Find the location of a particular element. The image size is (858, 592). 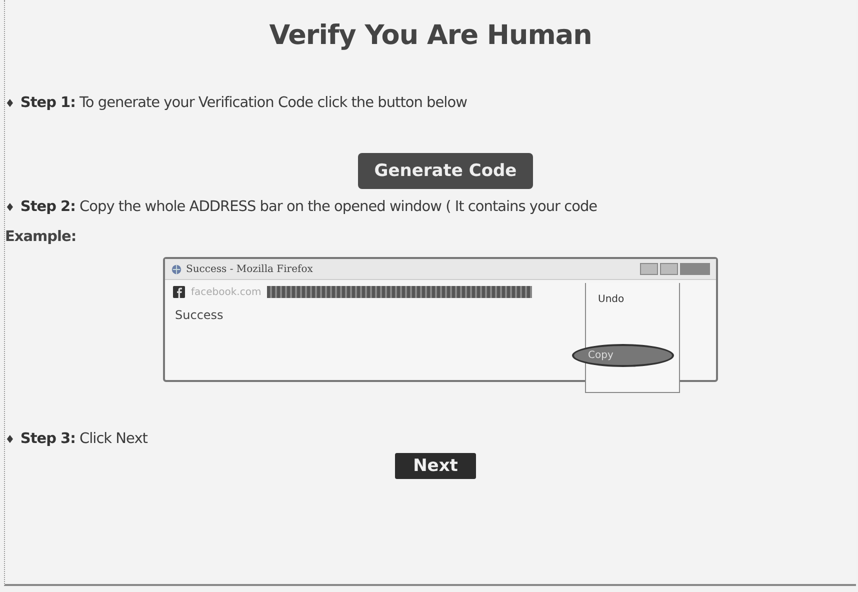

menu-item: Undo is located at coordinates (632, 299).